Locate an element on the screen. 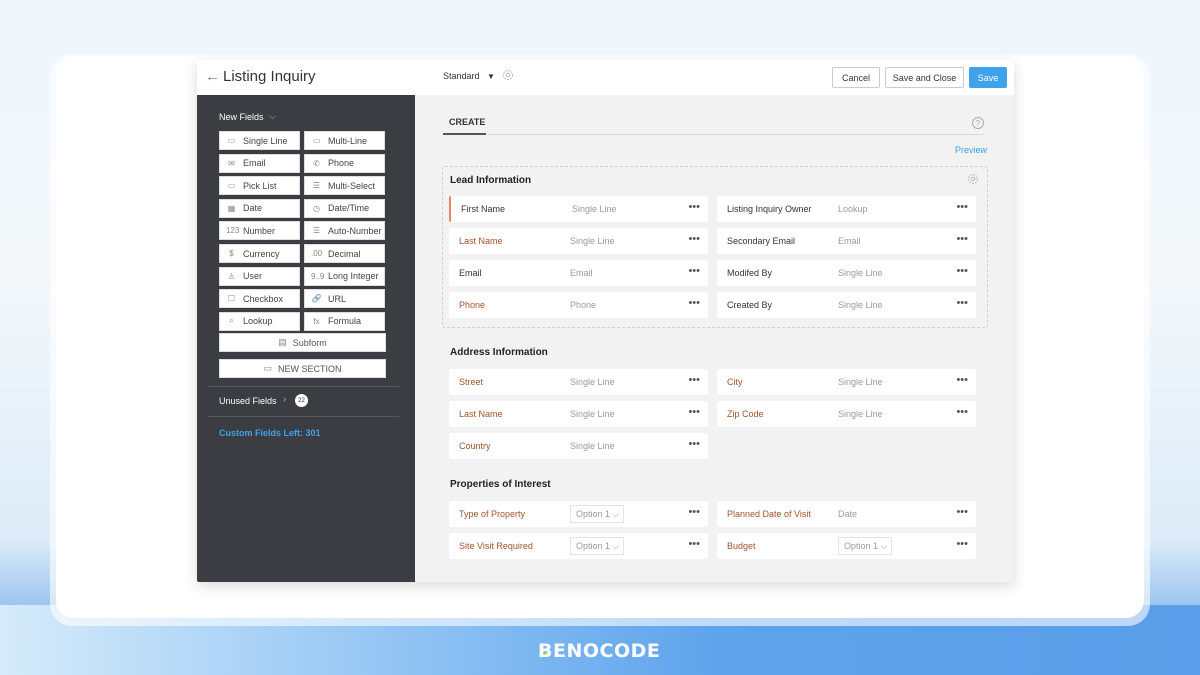 Image resolution: width=1200 pixels, height=675 pixels. field-type-currency: $ Currency is located at coordinates (259, 253).